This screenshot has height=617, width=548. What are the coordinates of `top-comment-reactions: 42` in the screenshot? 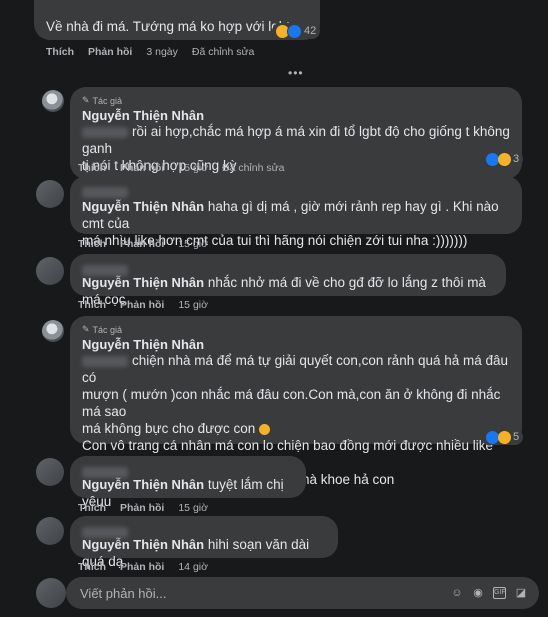 It's located at (296, 31).